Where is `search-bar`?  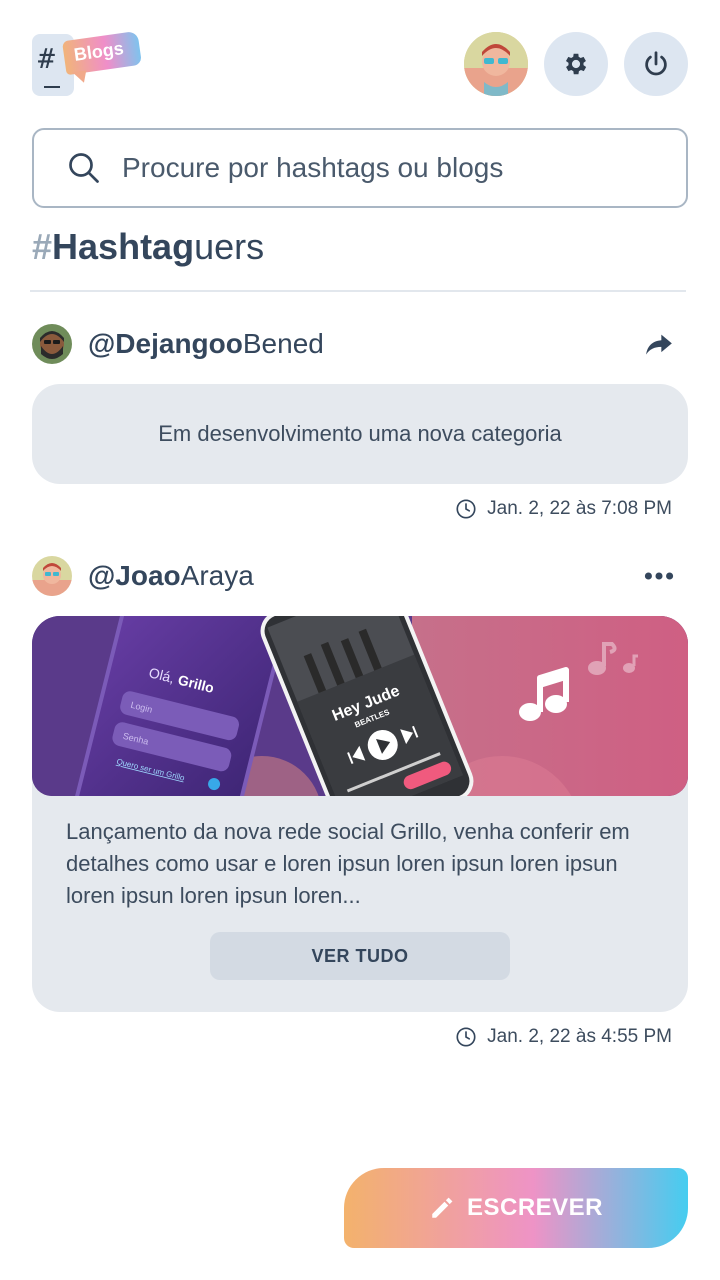 search-bar is located at coordinates (360, 168).